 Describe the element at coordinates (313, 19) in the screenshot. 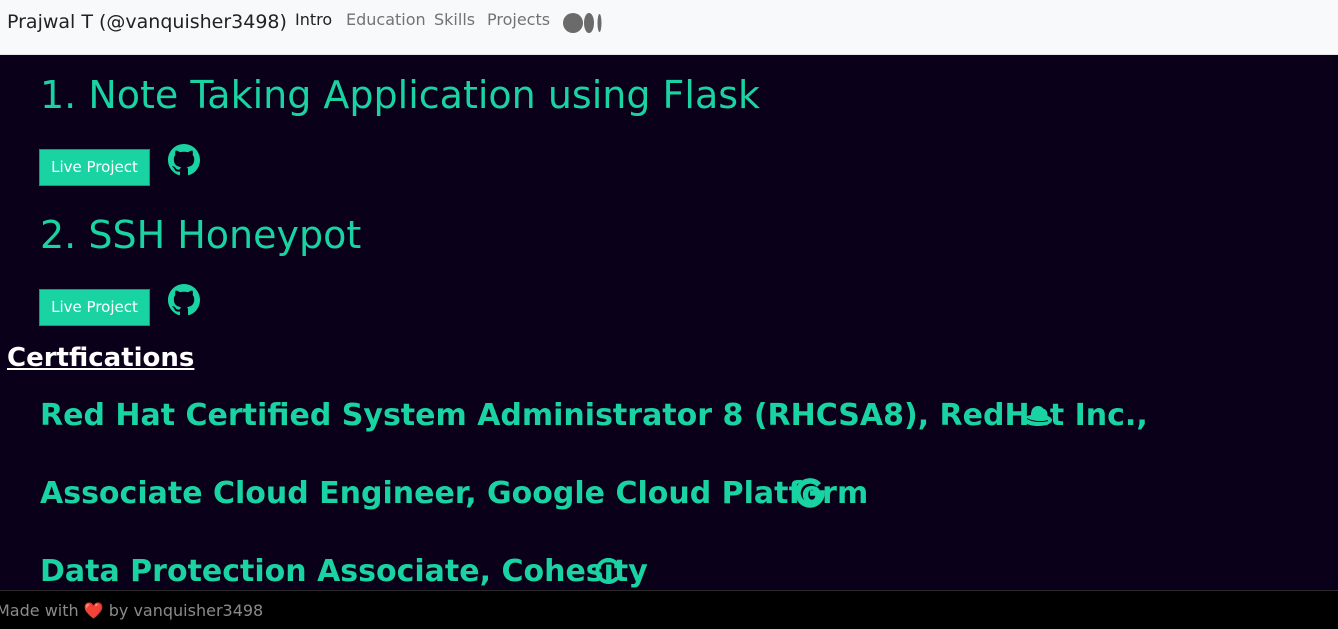

I see `nav-link-intro: Intro` at that location.